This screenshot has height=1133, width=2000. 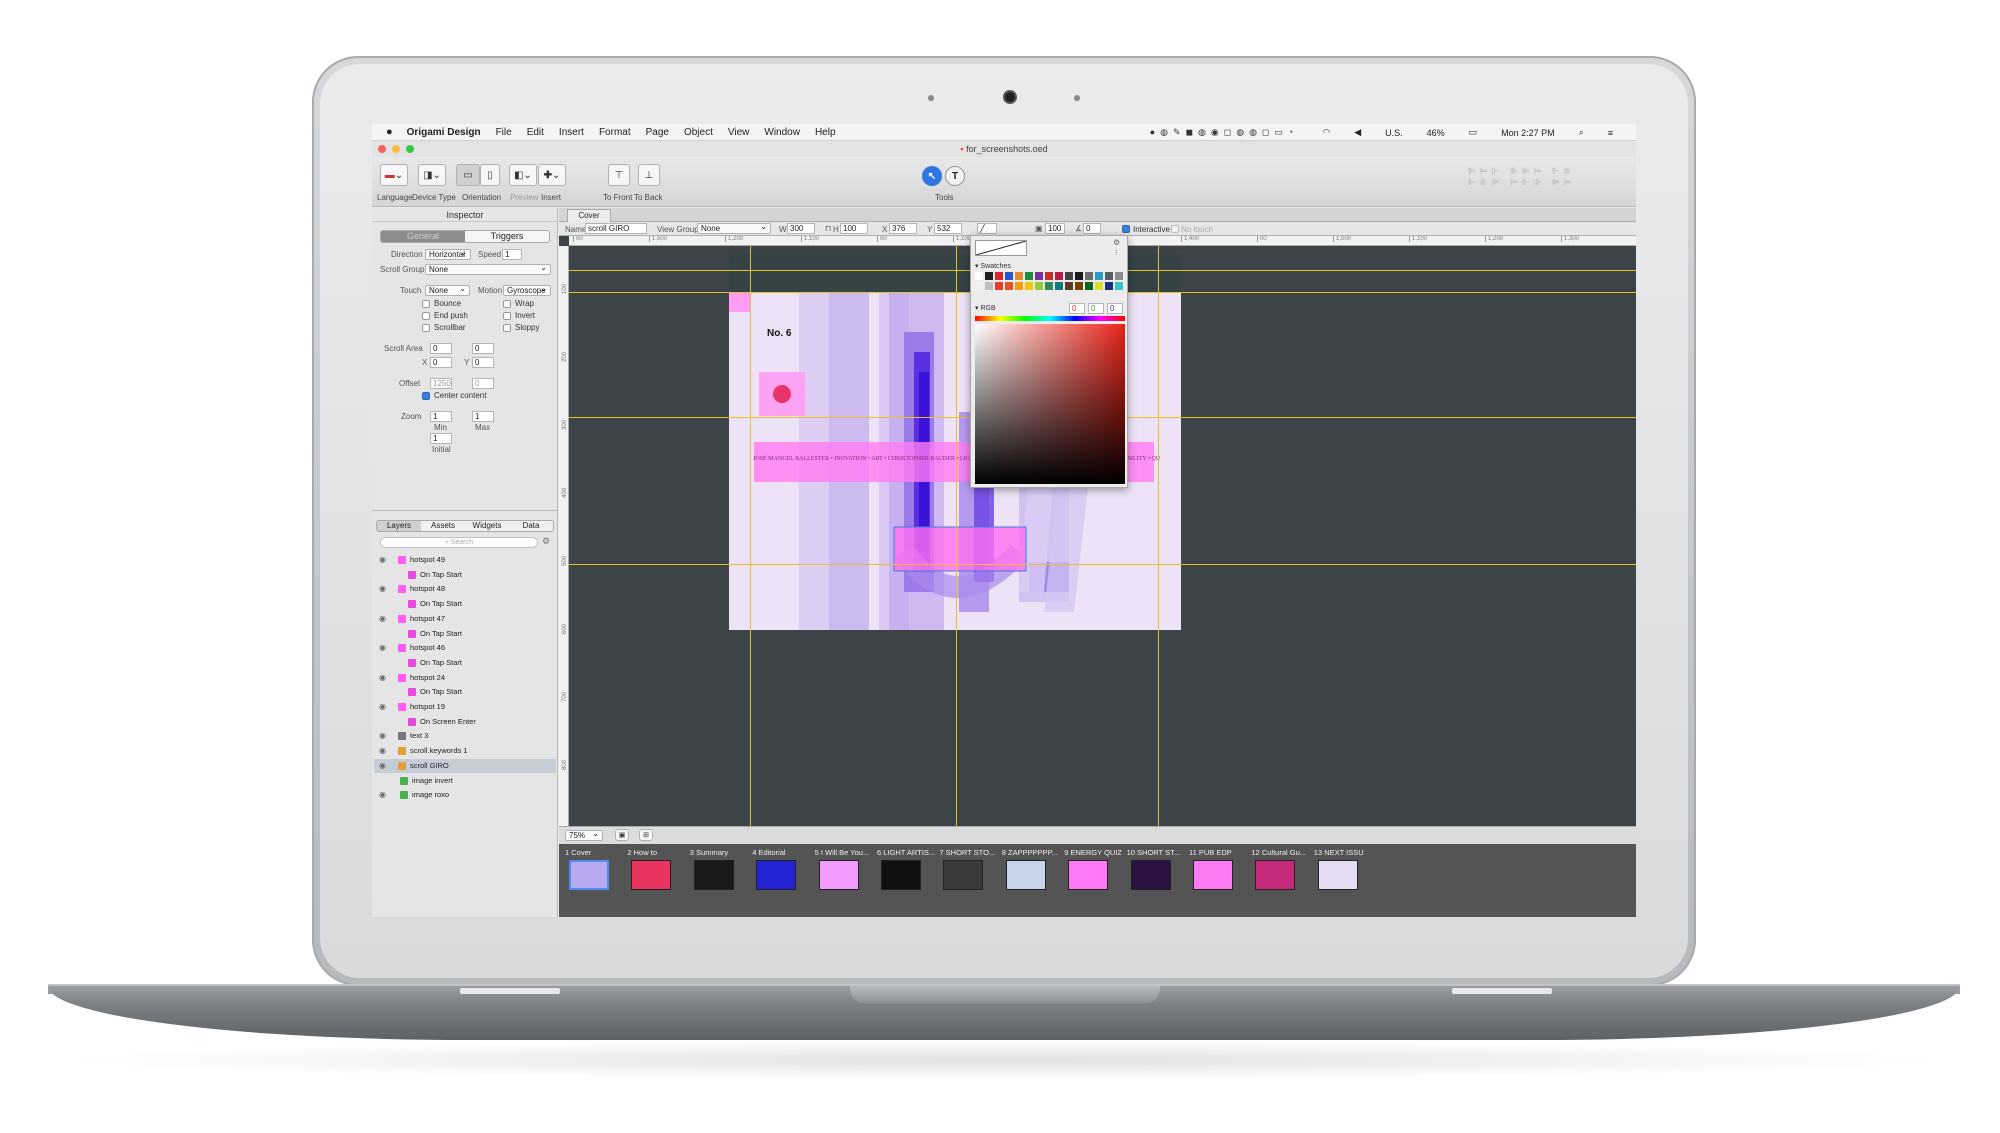 What do you see at coordinates (985, 308) in the screenshot?
I see `rgb-heading: ▾ RGB` at bounding box center [985, 308].